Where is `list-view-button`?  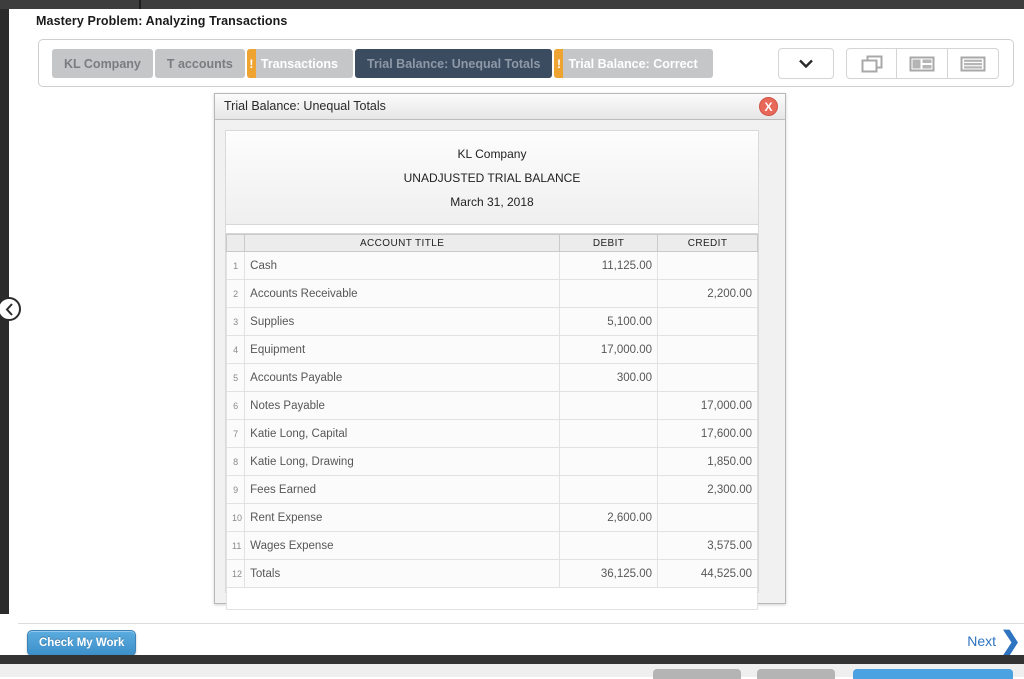
list-view-button is located at coordinates (973, 63).